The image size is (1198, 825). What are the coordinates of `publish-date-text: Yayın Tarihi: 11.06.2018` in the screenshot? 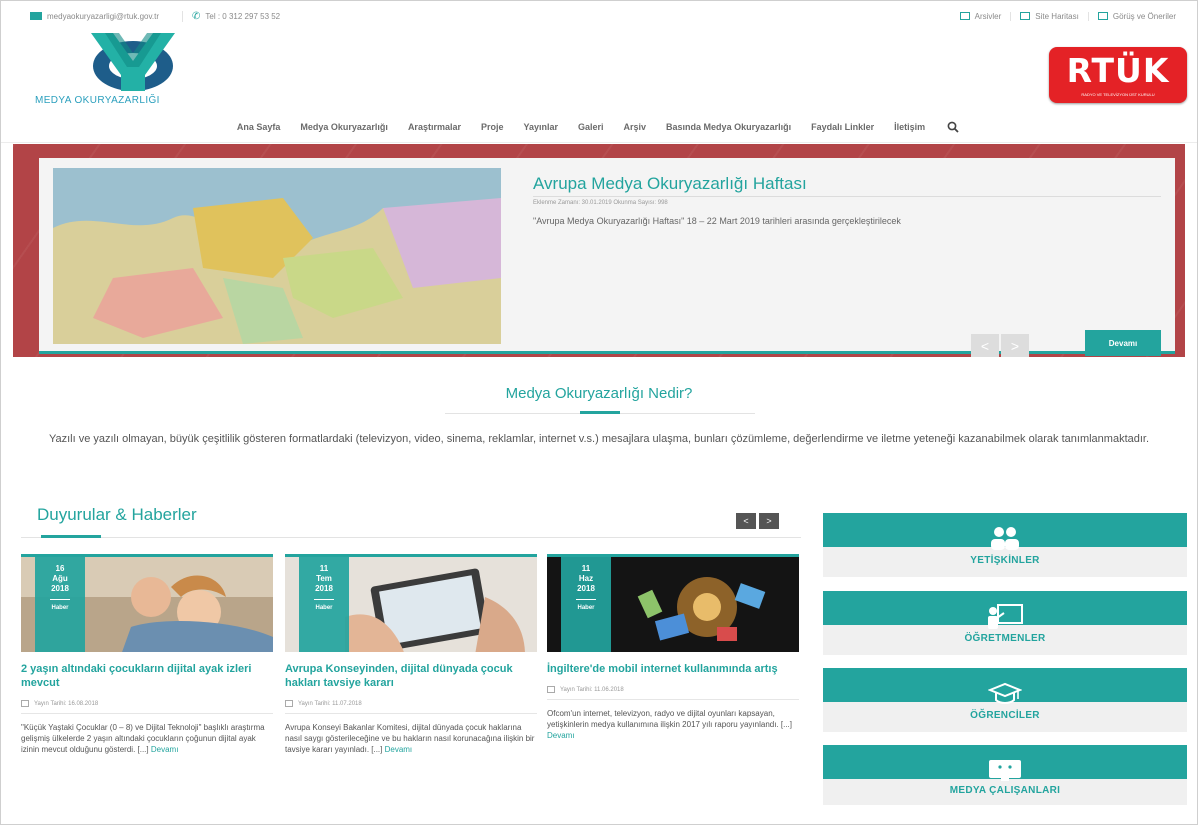 It's located at (592, 689).